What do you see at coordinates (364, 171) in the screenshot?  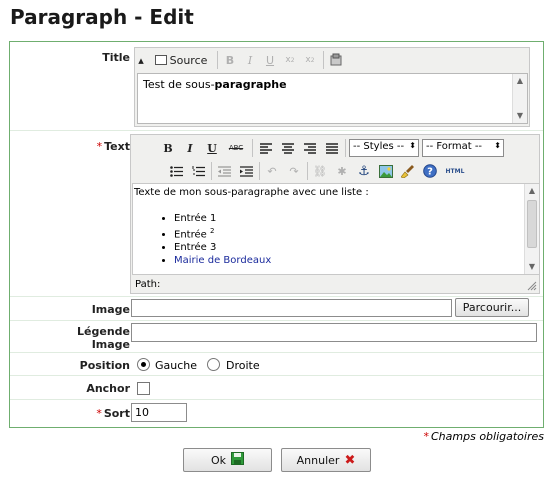 I see `anchor-icon: ⚓` at bounding box center [364, 171].